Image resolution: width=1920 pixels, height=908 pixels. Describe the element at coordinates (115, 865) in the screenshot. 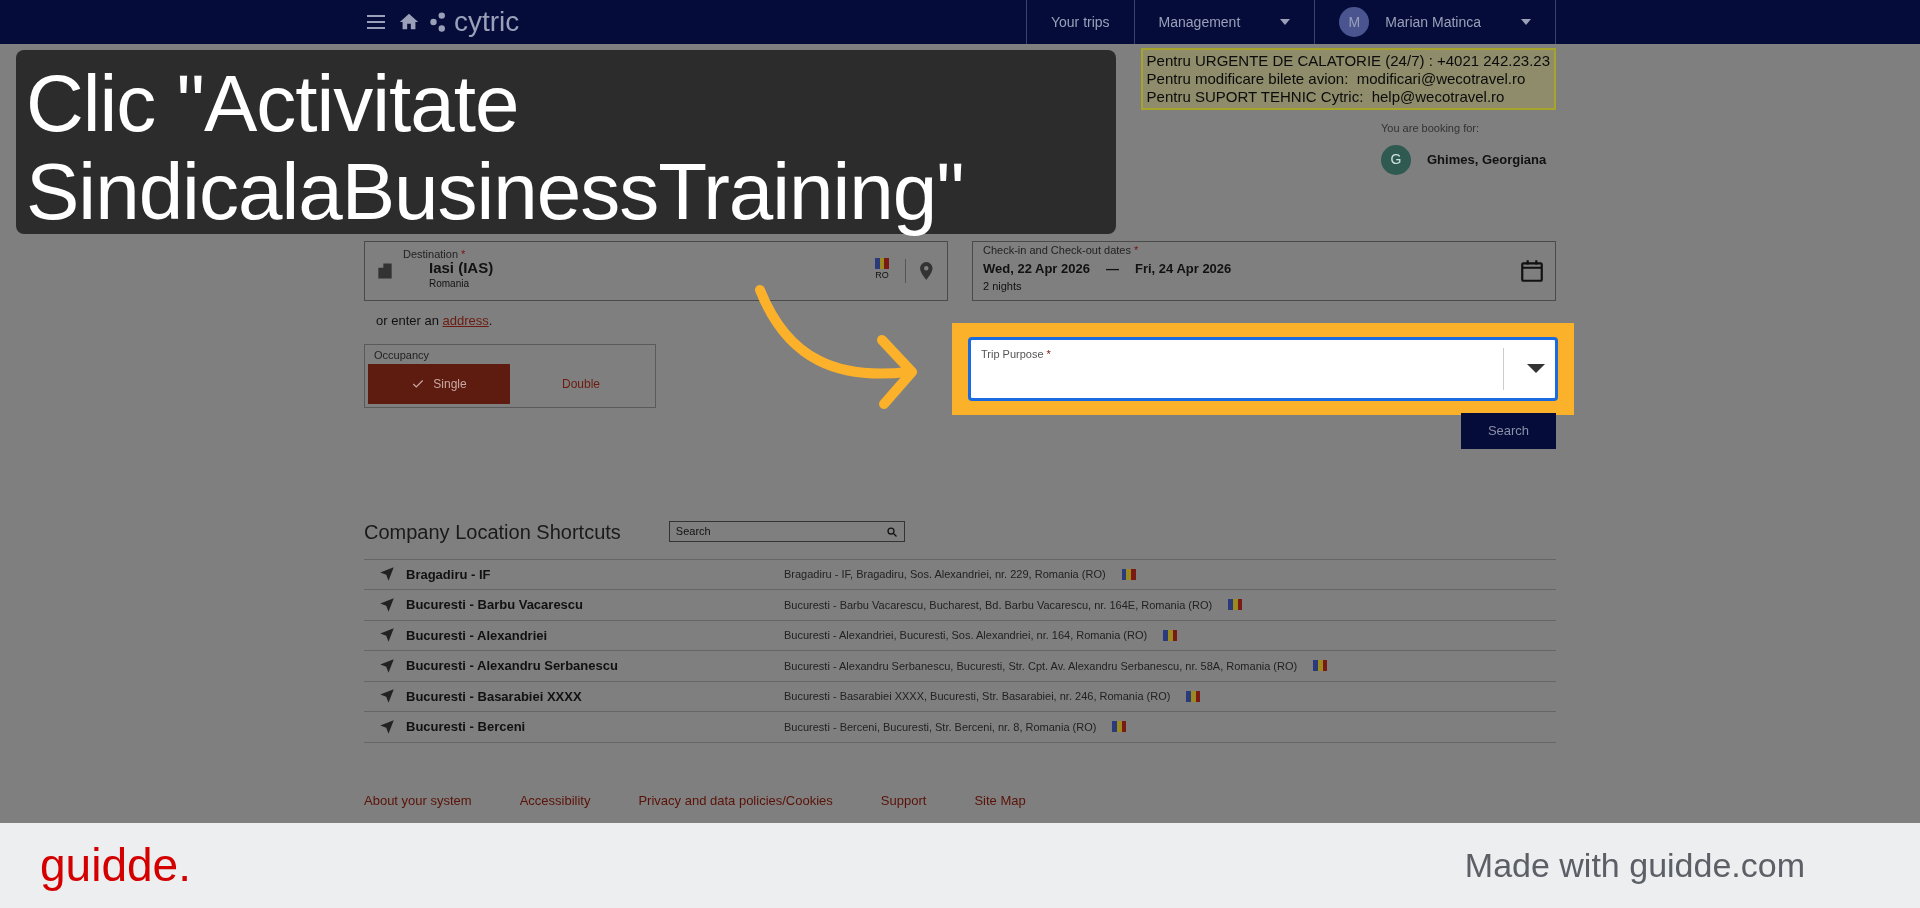

I see `brand-logo: guidde.` at that location.